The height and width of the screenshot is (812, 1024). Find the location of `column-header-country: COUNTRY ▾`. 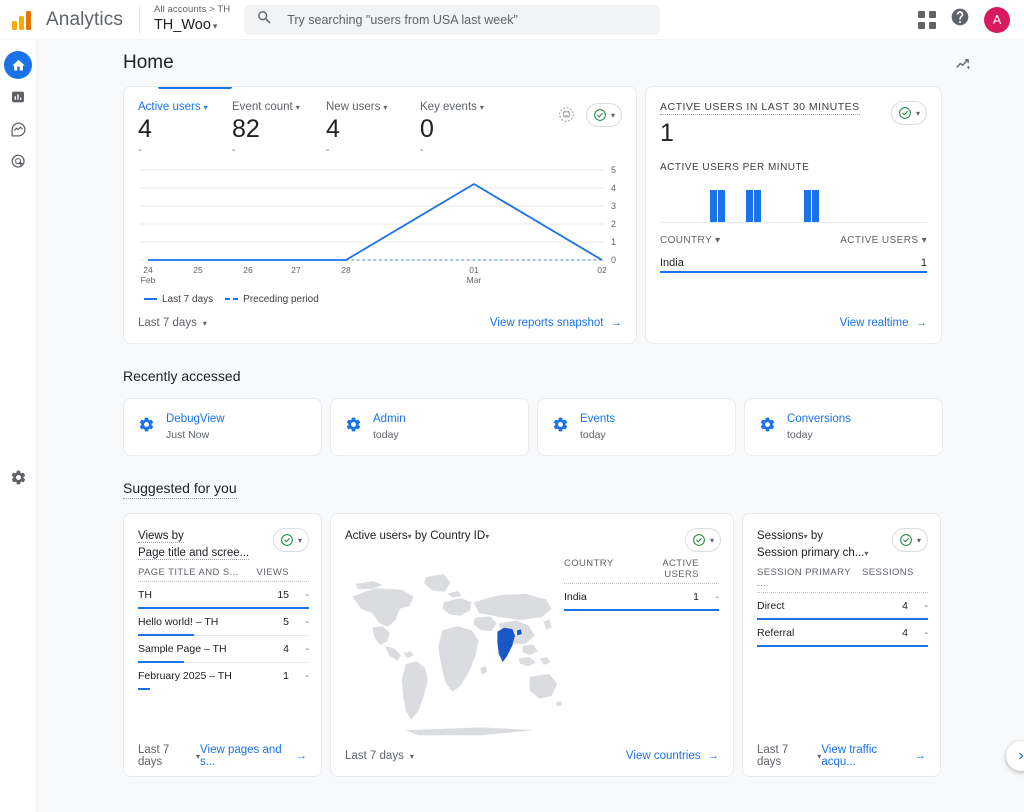

column-header-country: COUNTRY ▾ is located at coordinates (690, 240).